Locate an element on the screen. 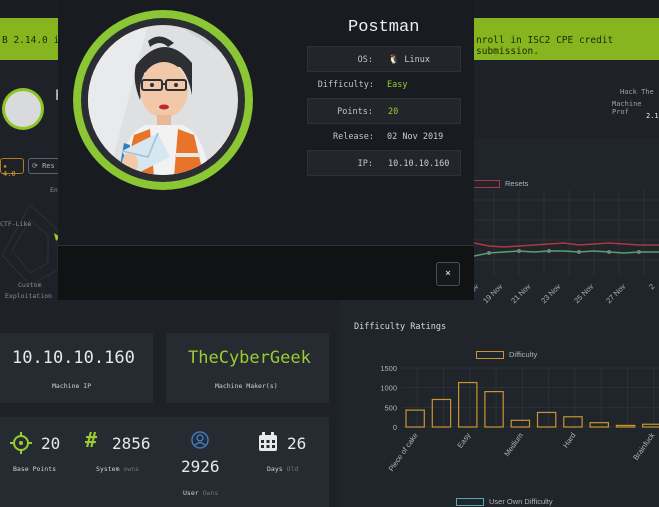  radar-chart is located at coordinates (30, 245).